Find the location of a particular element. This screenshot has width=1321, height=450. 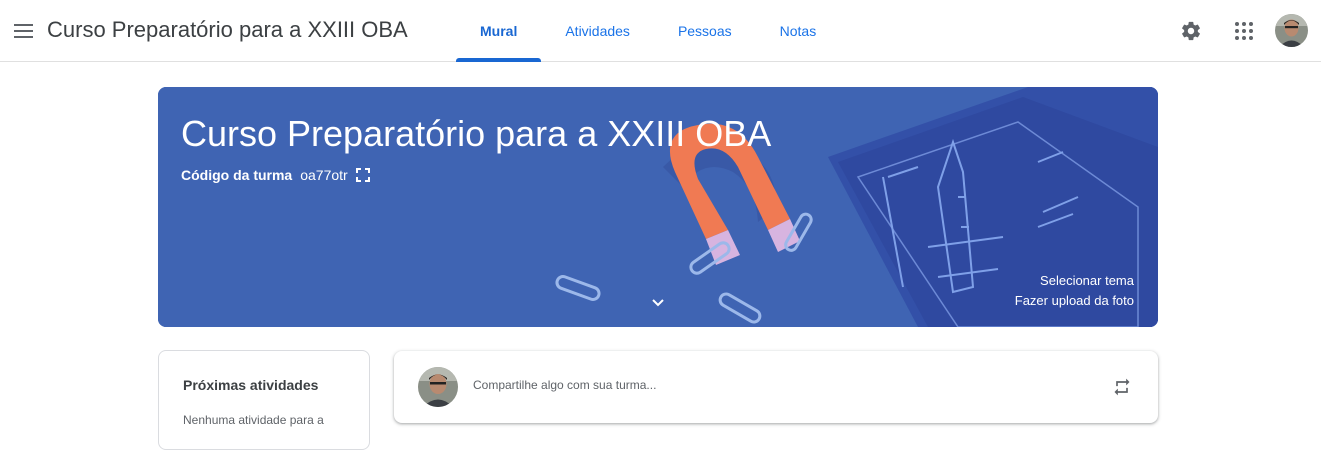

upload-photo-link: Fazer upload da foto is located at coordinates (1074, 300).